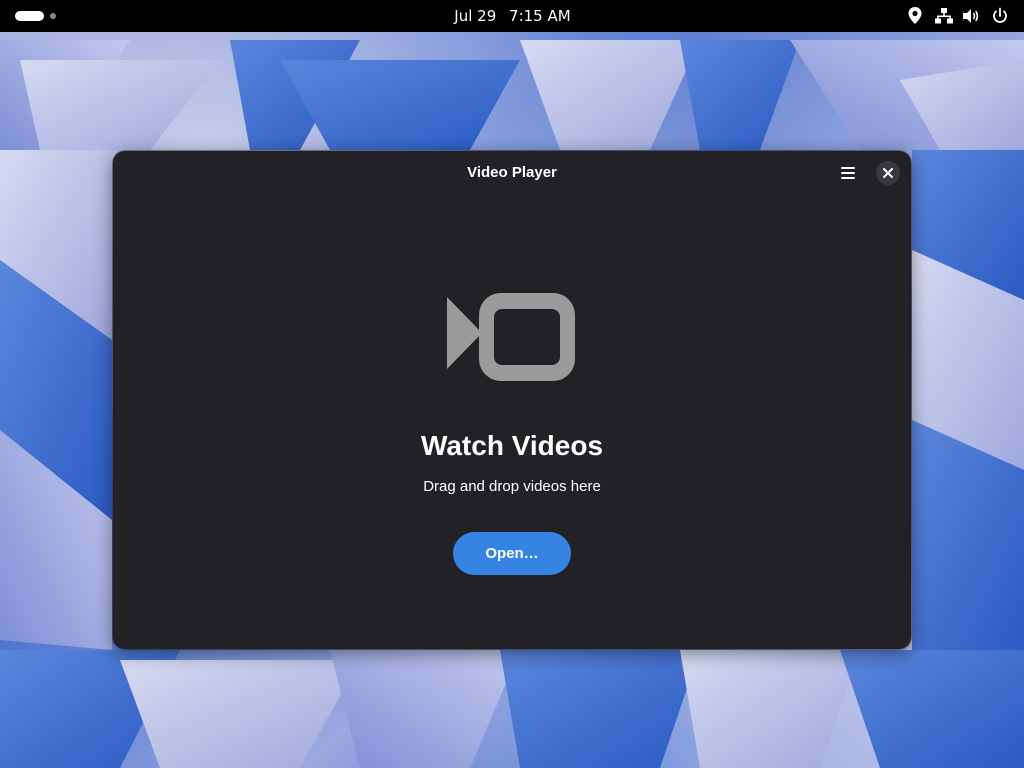 Image resolution: width=1024 pixels, height=768 pixels. I want to click on top-bar: Jul 29 7:15 AM, so click(512, 16).